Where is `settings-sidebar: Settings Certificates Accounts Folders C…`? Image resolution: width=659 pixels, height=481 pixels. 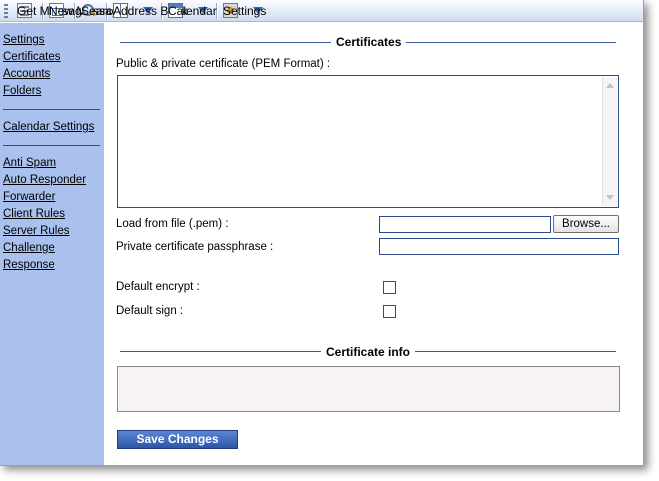
settings-sidebar: Settings Certificates Accounts Folders C… is located at coordinates (52, 244).